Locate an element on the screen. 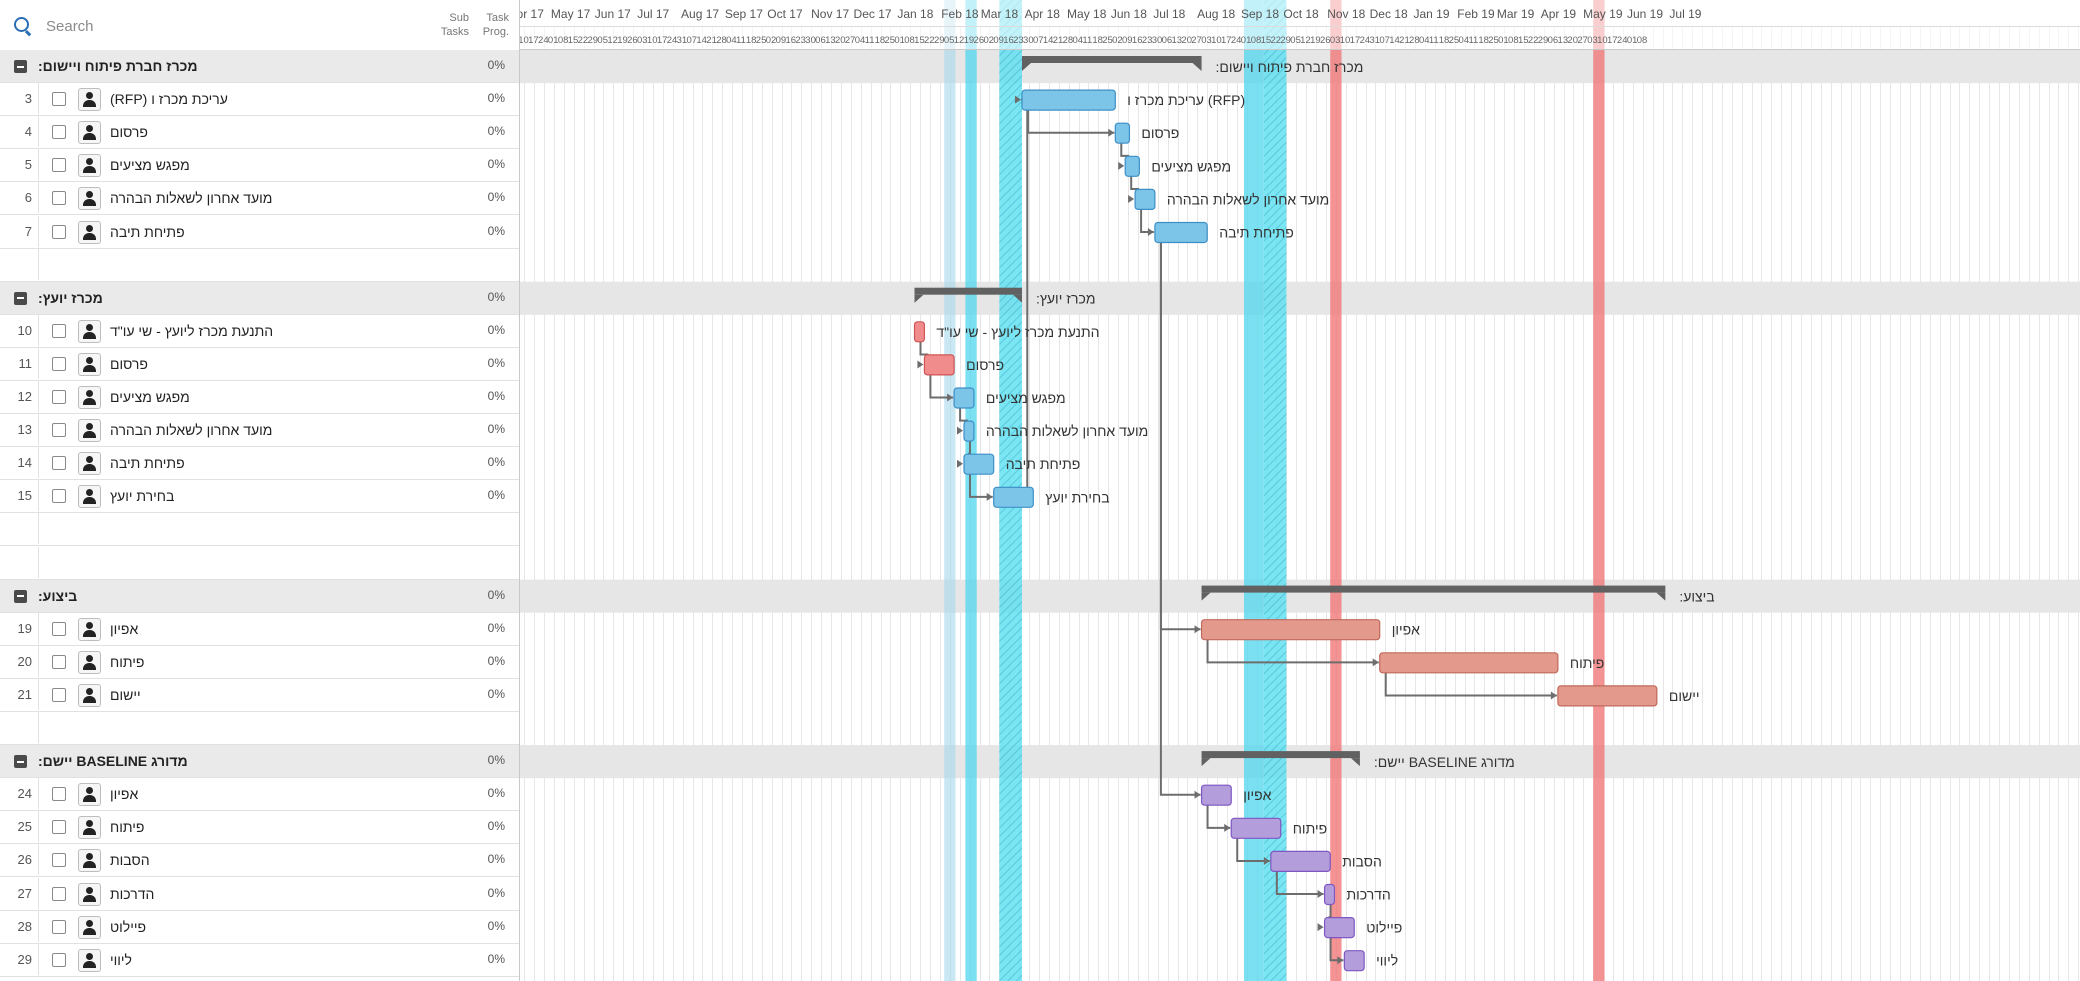  task-row: 25 פיתוח 0% is located at coordinates (259, 828).